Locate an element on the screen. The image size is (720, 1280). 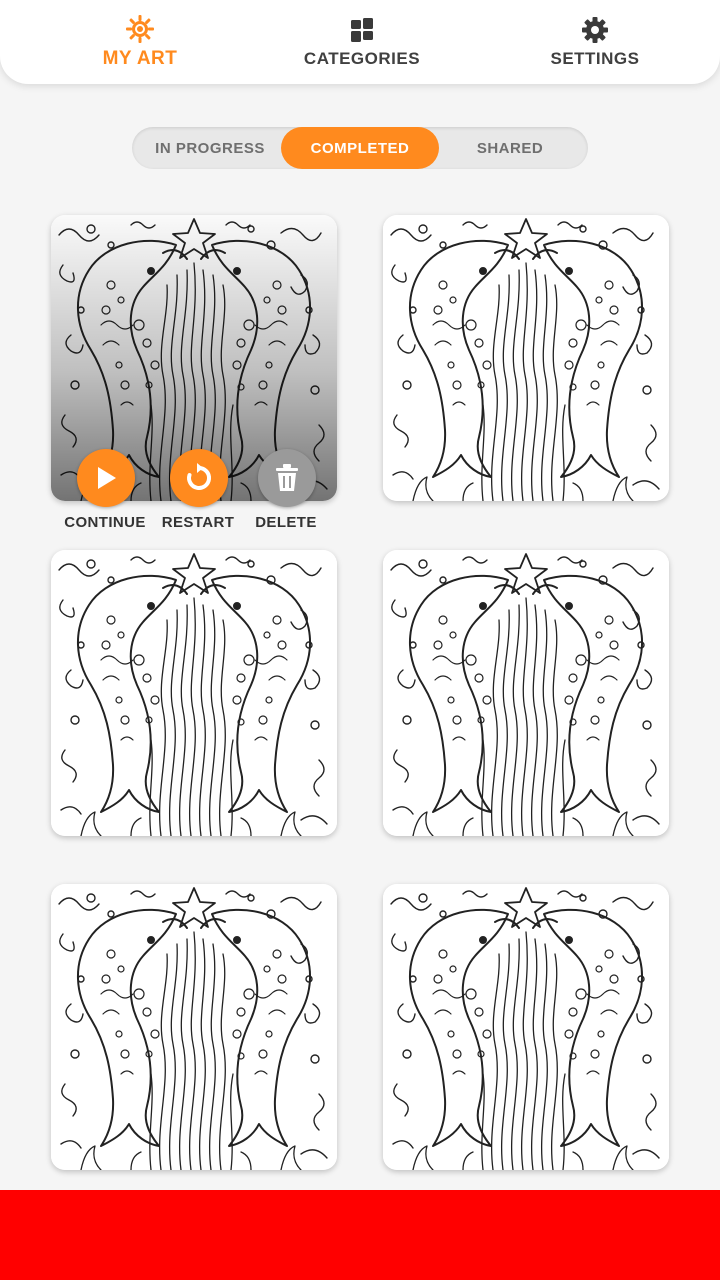
art-filter-tabs: IN PROGRESS SHARED COMPLETED is located at coordinates (360, 148).